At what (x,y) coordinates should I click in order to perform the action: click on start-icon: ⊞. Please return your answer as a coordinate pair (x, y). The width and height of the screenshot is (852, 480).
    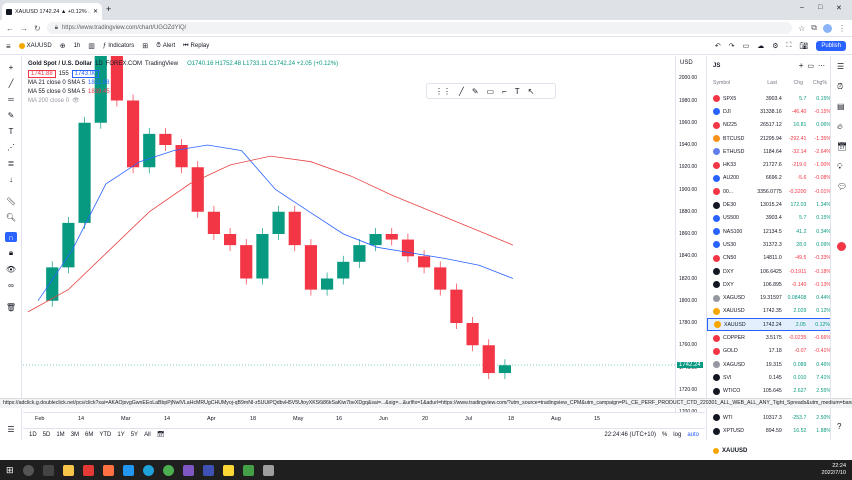
    Looking at the image, I should click on (10, 470).